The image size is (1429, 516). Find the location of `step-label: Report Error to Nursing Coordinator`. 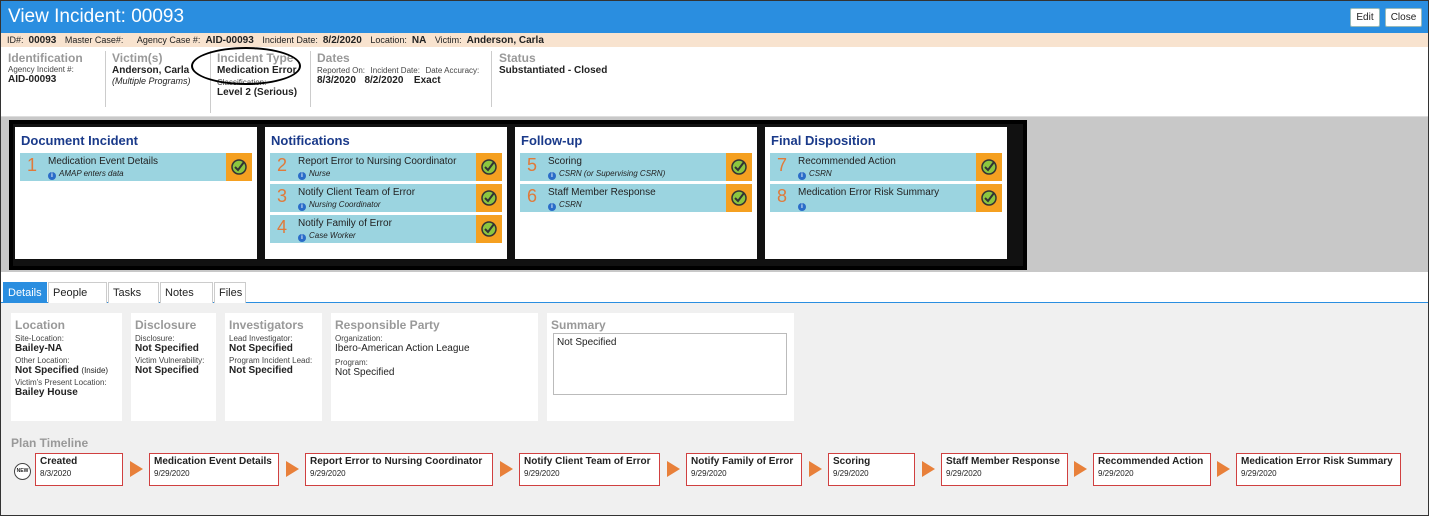

step-label: Report Error to Nursing Coordinator is located at coordinates (377, 161).